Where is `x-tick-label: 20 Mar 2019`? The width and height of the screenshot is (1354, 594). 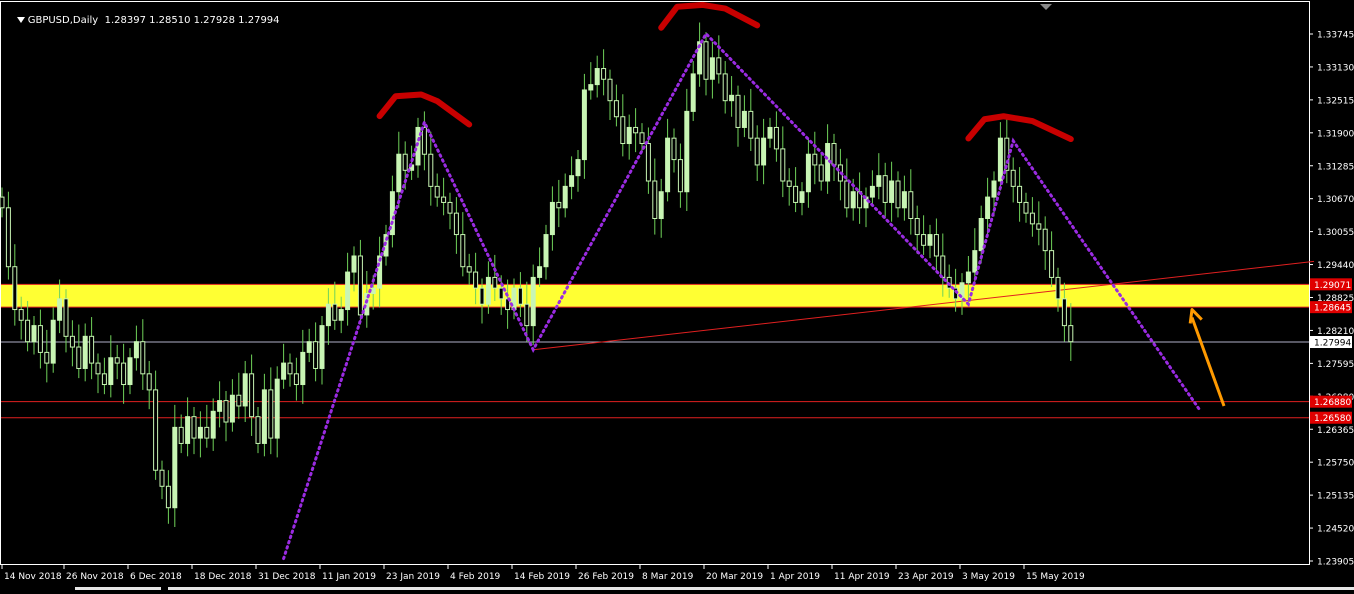
x-tick-label: 20 Mar 2019 is located at coordinates (734, 577).